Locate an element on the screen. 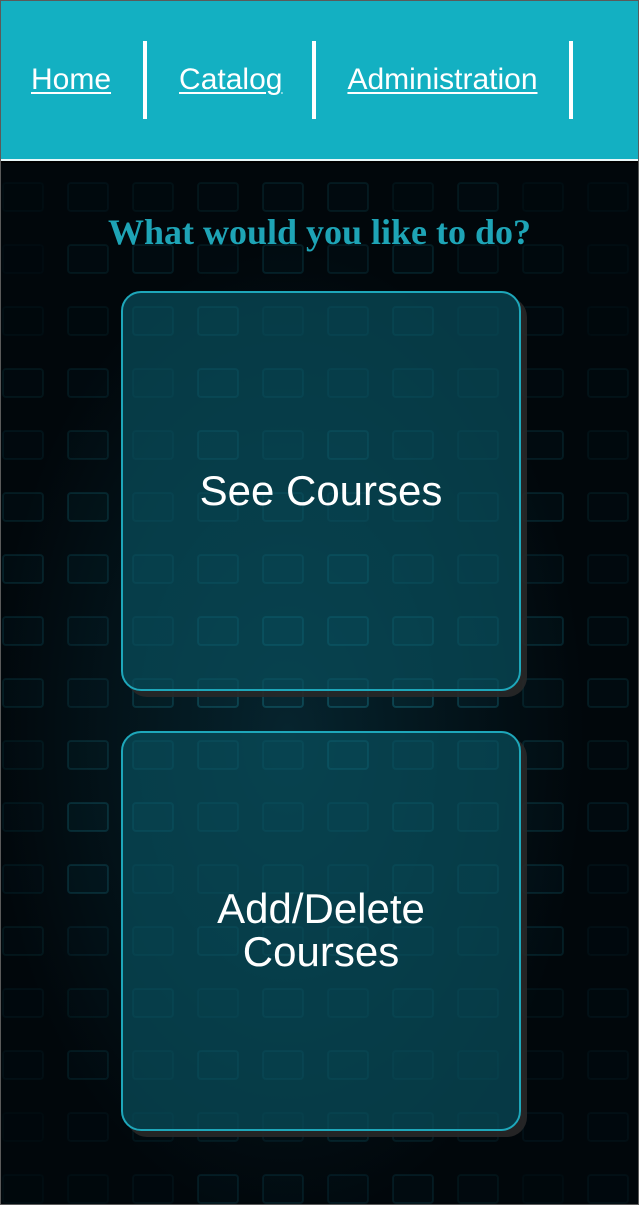  top-navbar: Home Catalog Administration is located at coordinates (319, 81).